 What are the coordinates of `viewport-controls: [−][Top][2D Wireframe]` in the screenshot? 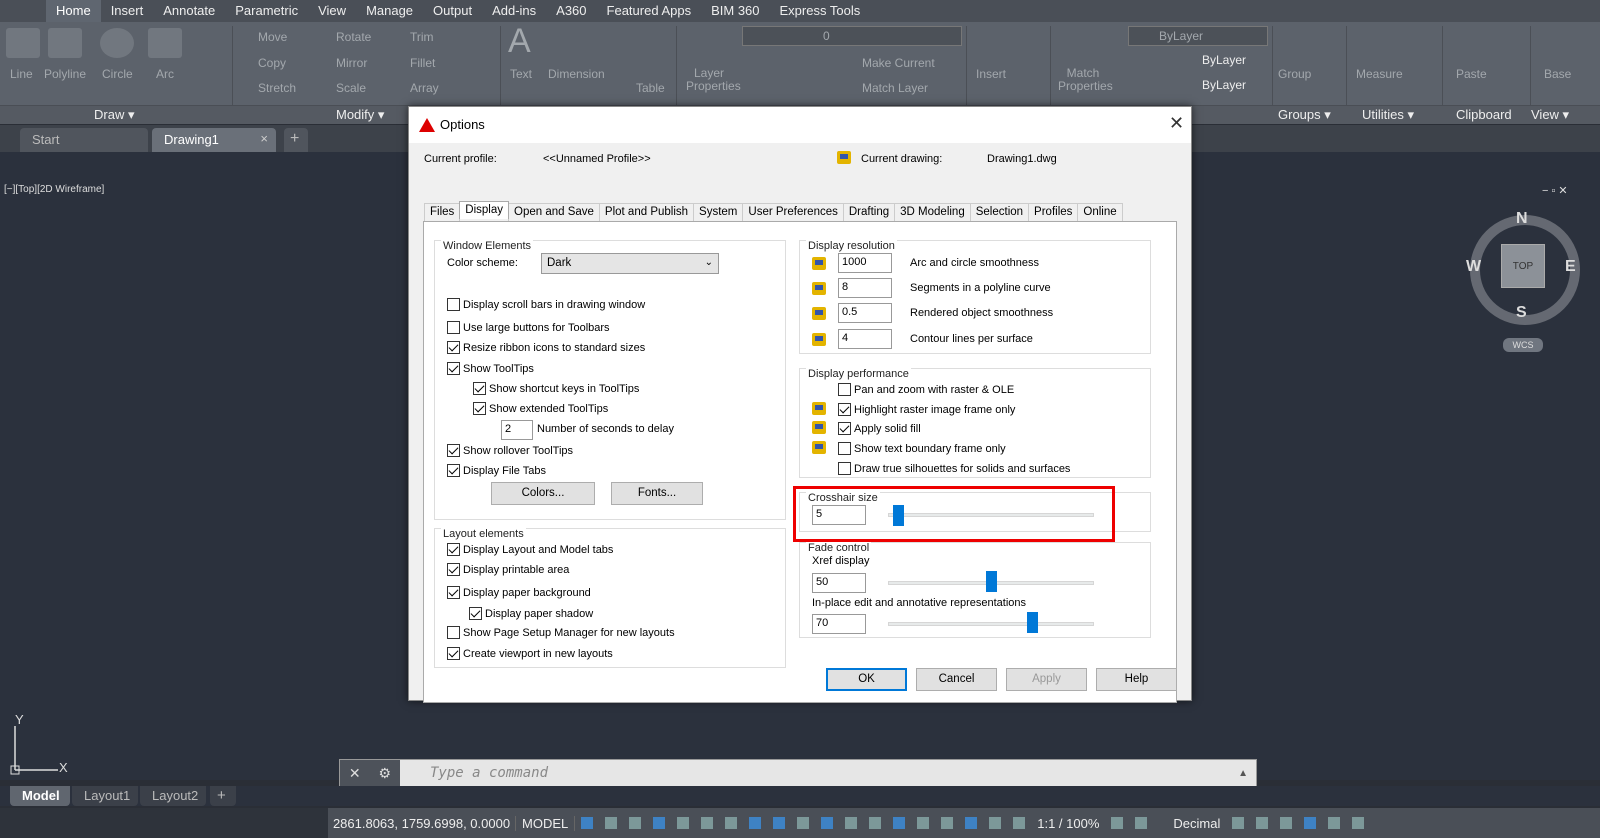 It's located at (54, 189).